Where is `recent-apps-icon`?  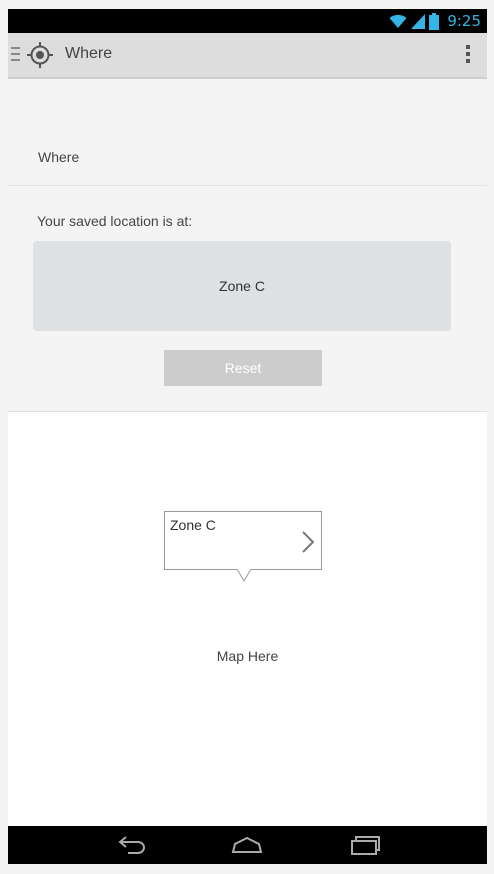
recent-apps-icon is located at coordinates (365, 845).